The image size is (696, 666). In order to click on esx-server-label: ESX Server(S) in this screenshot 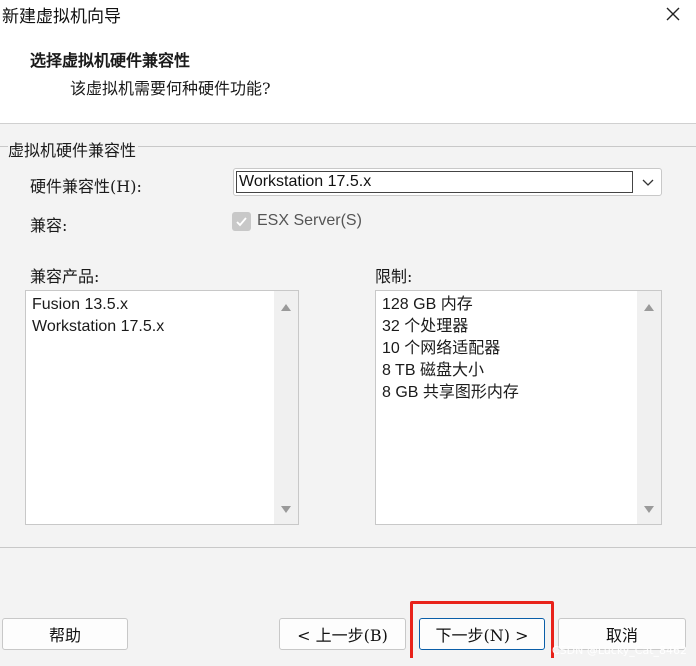, I will do `click(309, 221)`.